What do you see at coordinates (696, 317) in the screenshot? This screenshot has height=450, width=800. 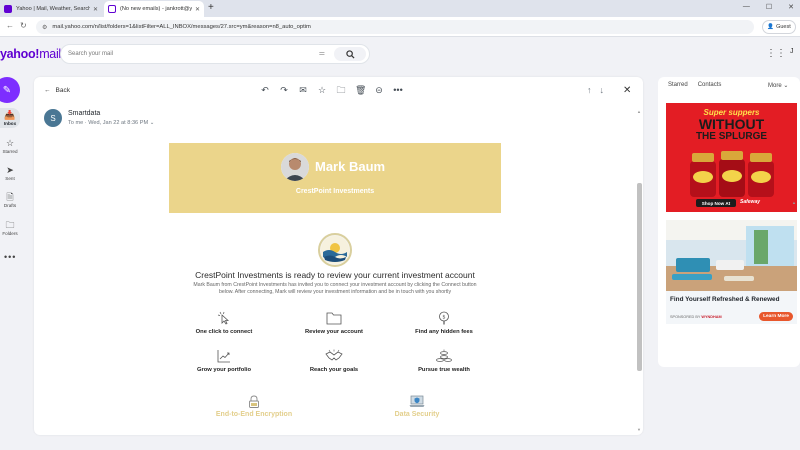 I see `ad-sponsor: SPONSORED BY WYNDHAM` at bounding box center [696, 317].